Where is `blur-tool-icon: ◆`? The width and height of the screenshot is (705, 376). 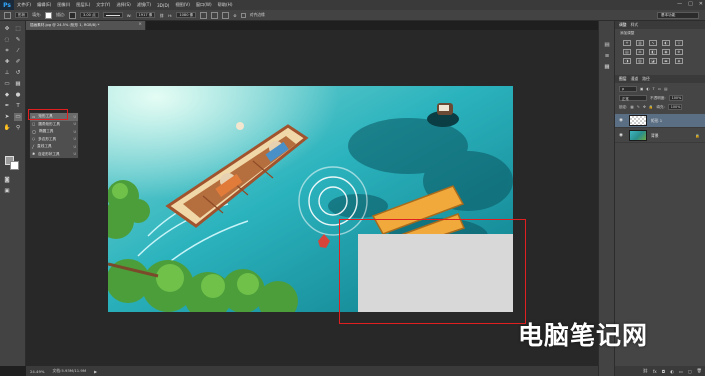
blur-tool-icon: ◆ is located at coordinates (7, 95).